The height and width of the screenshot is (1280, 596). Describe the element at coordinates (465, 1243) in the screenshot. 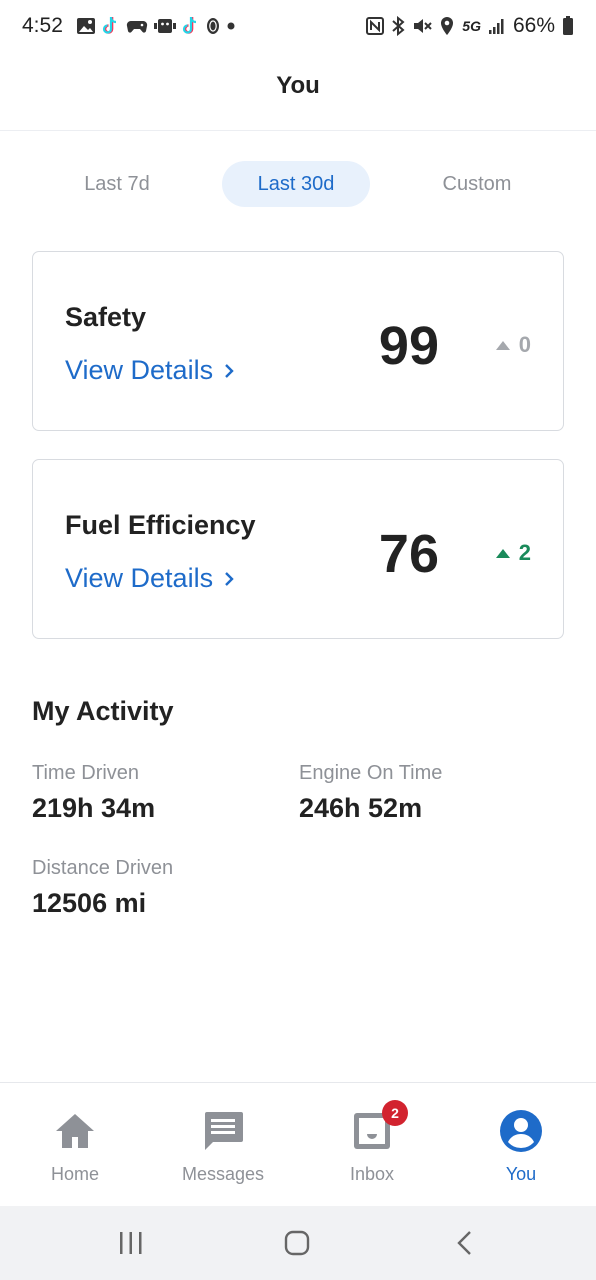

I see `back-icon` at that location.